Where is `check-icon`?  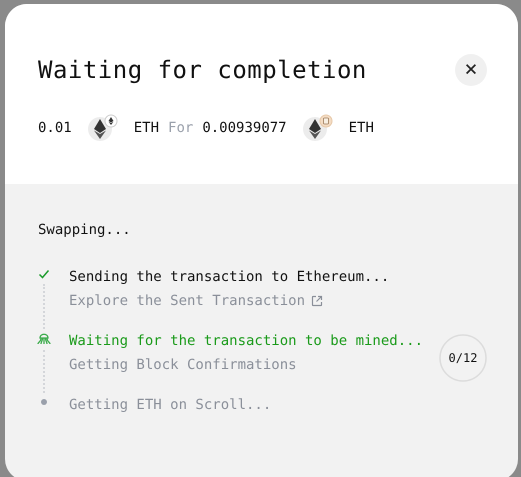 check-icon is located at coordinates (44, 274).